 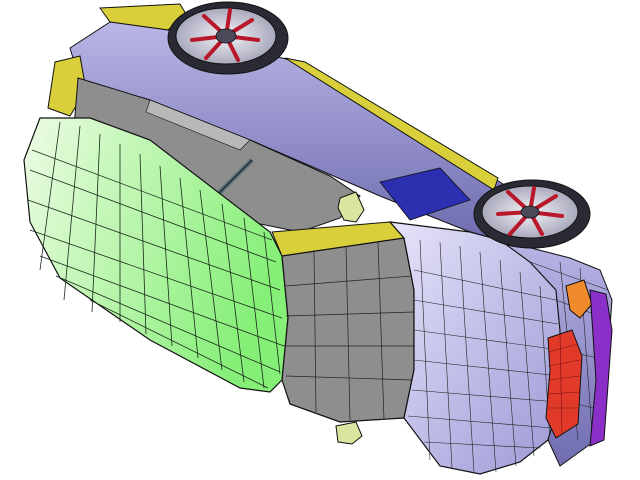 What do you see at coordinates (532, 214) in the screenshot?
I see `wheel-lower` at bounding box center [532, 214].